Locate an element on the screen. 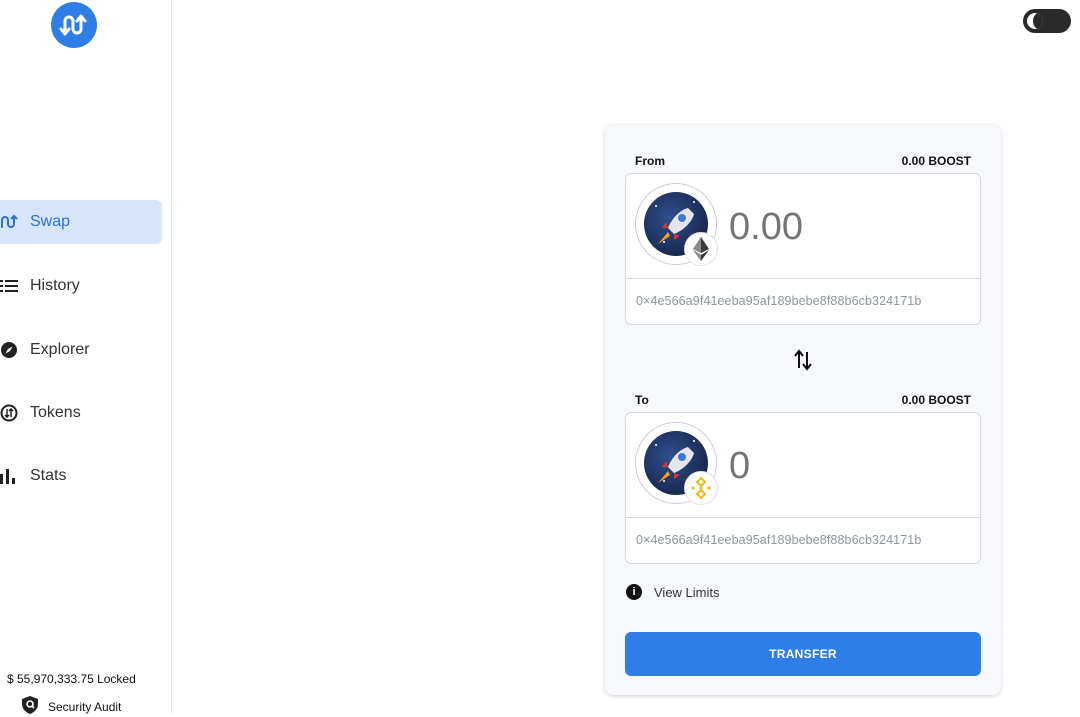 Image resolution: width=1080 pixels, height=717 pixels. view-limits-link: i View Limits is located at coordinates (673, 592).